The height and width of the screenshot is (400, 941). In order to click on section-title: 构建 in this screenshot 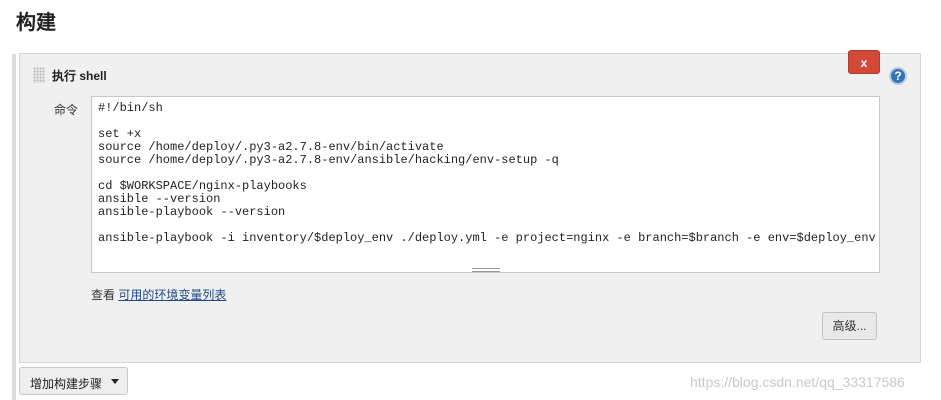, I will do `click(36, 23)`.